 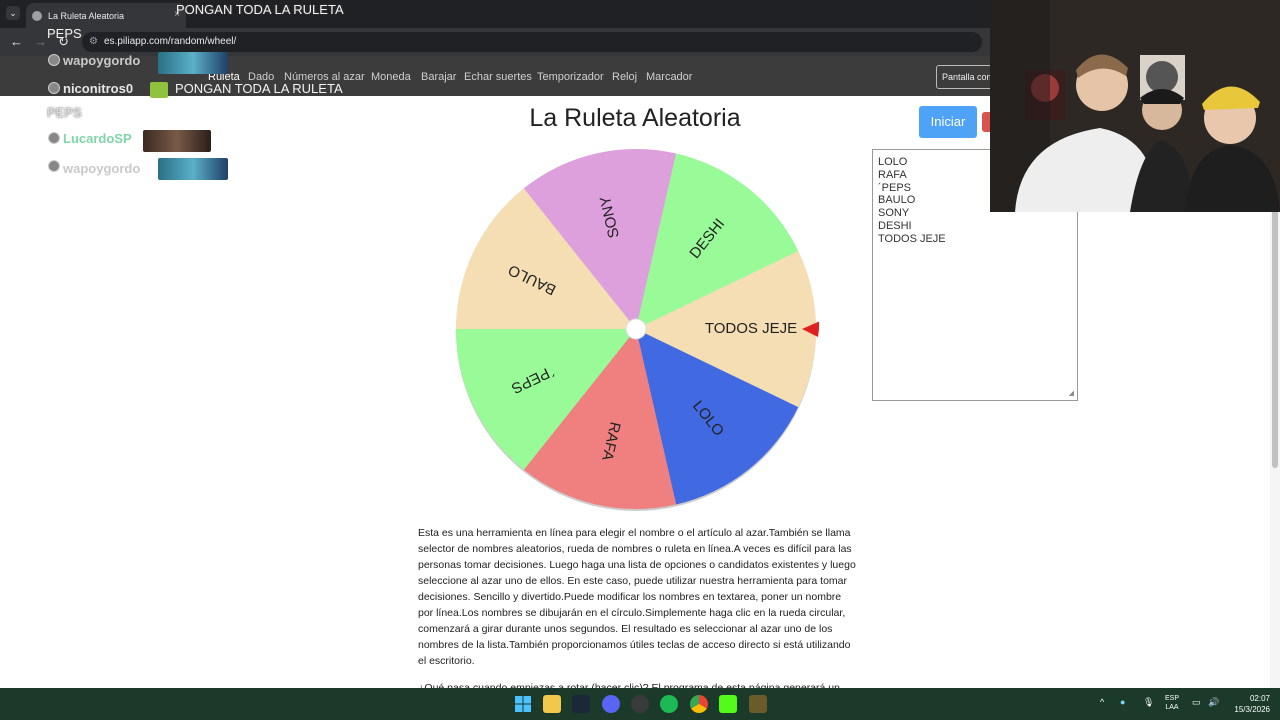 I want to click on tray-chevron-icon: ^, so click(x=1102, y=702).